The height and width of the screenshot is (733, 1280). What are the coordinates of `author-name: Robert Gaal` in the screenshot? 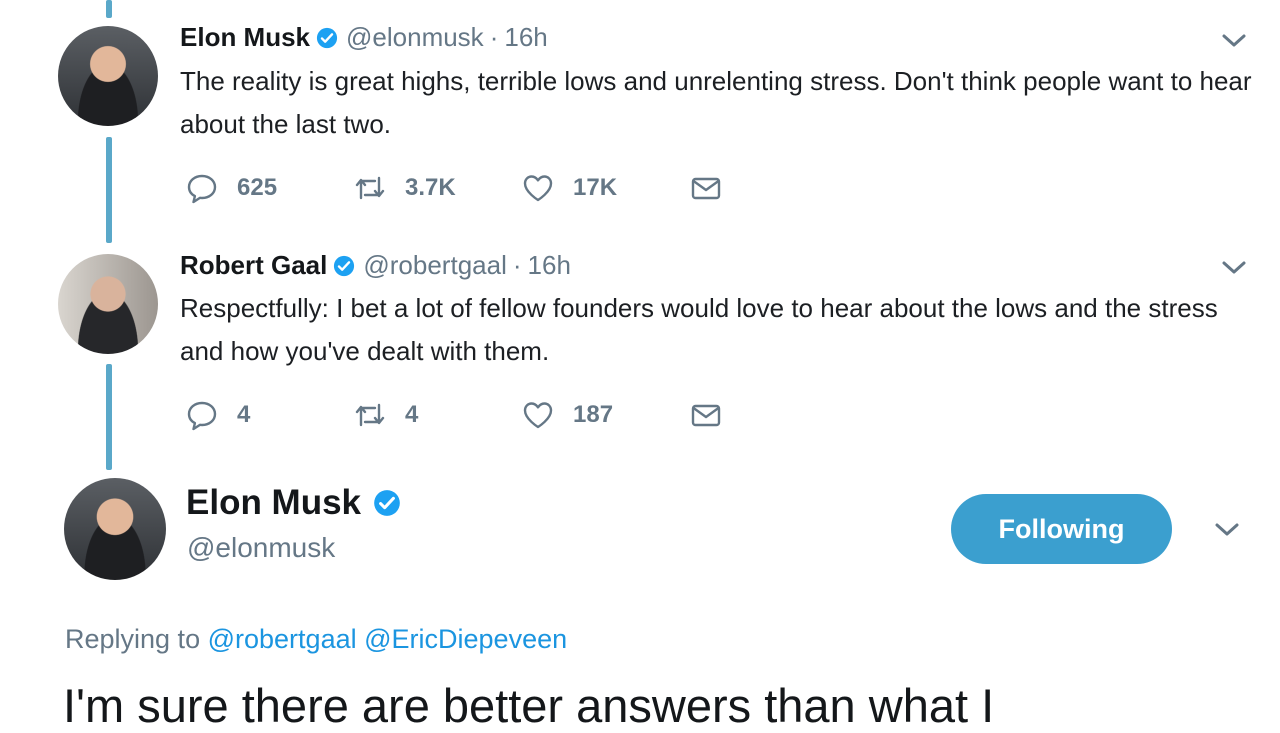 It's located at (253, 265).